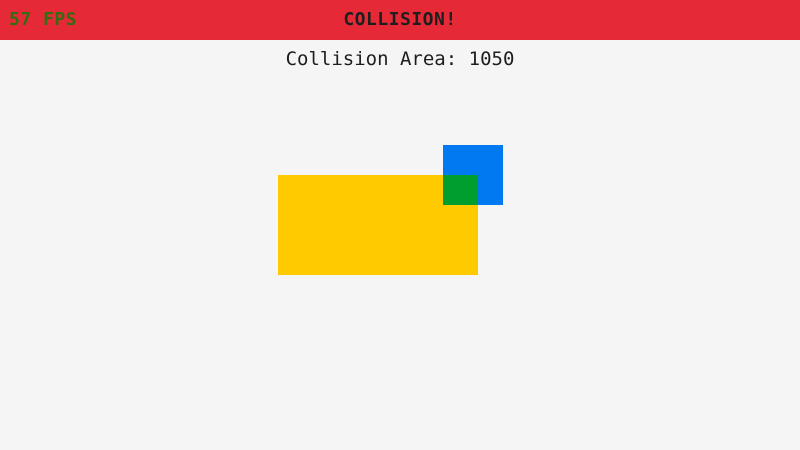 The height and width of the screenshot is (450, 800). Describe the element at coordinates (377, 59) in the screenshot. I see `collision-area-label: Collision Area:` at that location.